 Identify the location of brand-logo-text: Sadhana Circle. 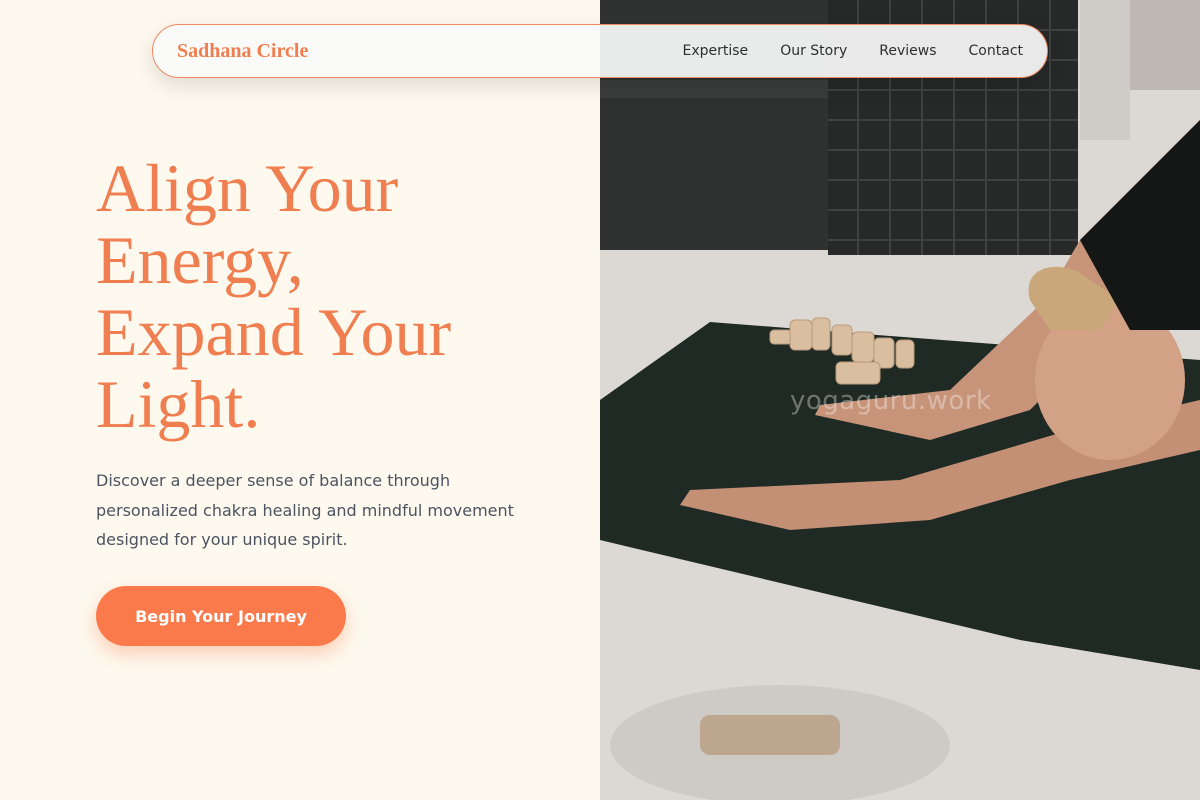
(242, 51).